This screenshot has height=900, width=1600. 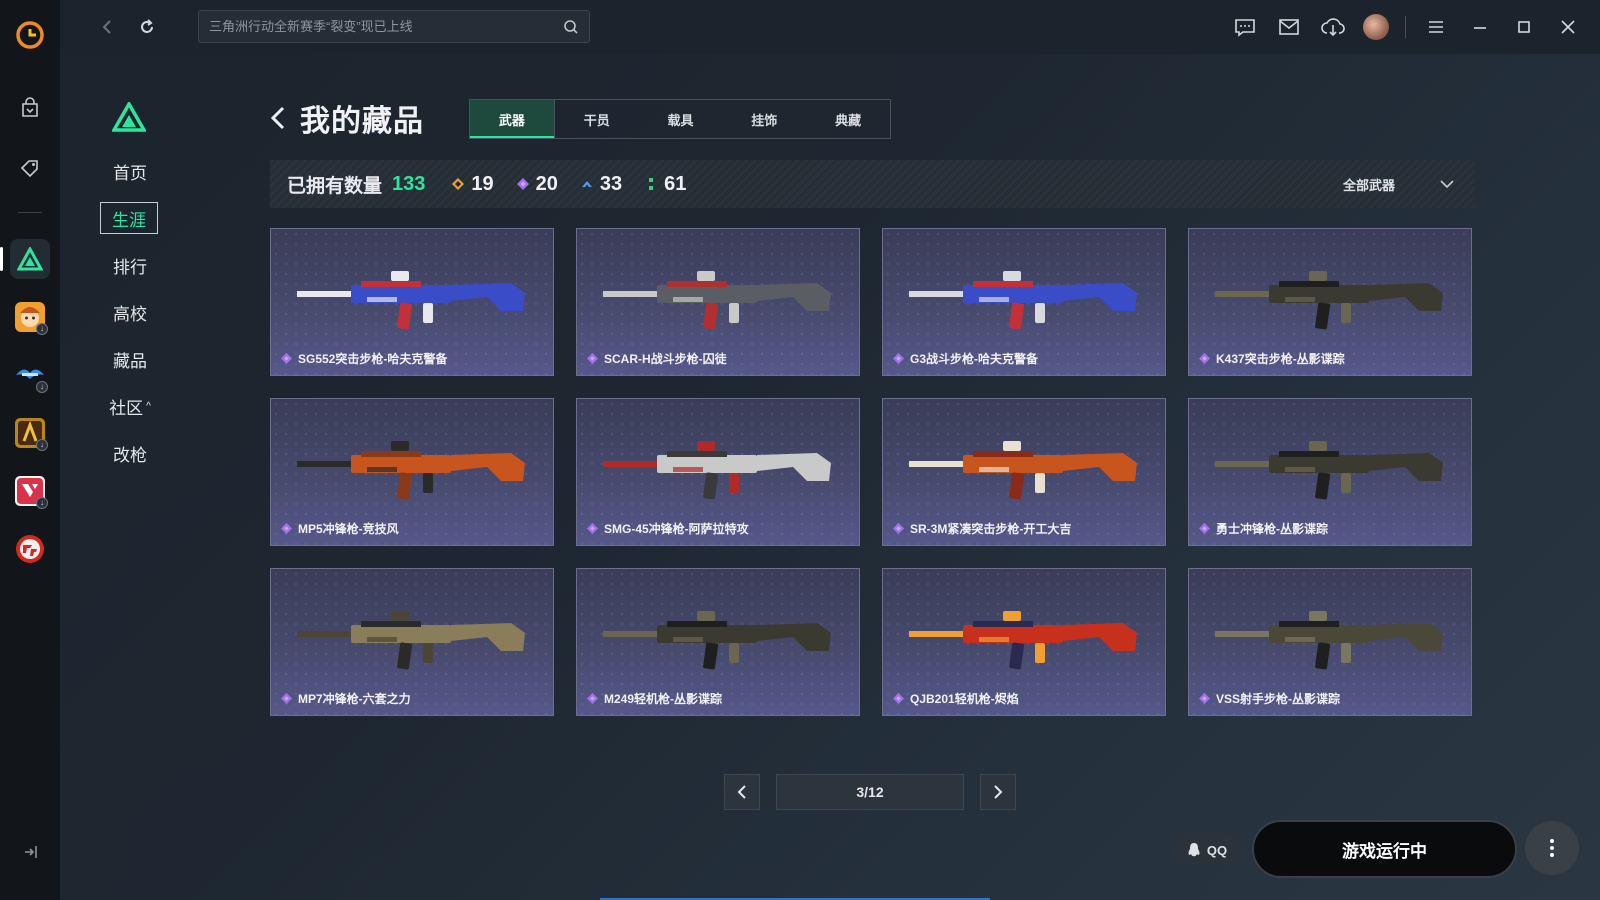 I want to click on rarity-count: 61, so click(x=665, y=184).